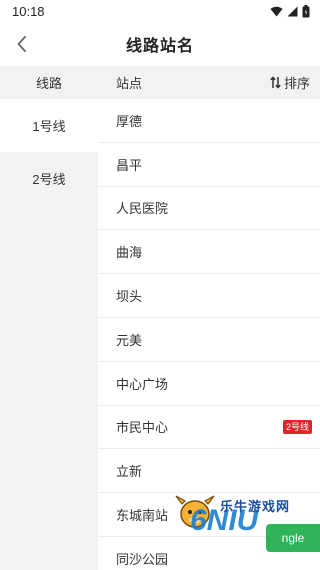 This screenshot has width=320, height=570. Describe the element at coordinates (142, 559) in the screenshot. I see `station-name: 同沙公园` at that location.